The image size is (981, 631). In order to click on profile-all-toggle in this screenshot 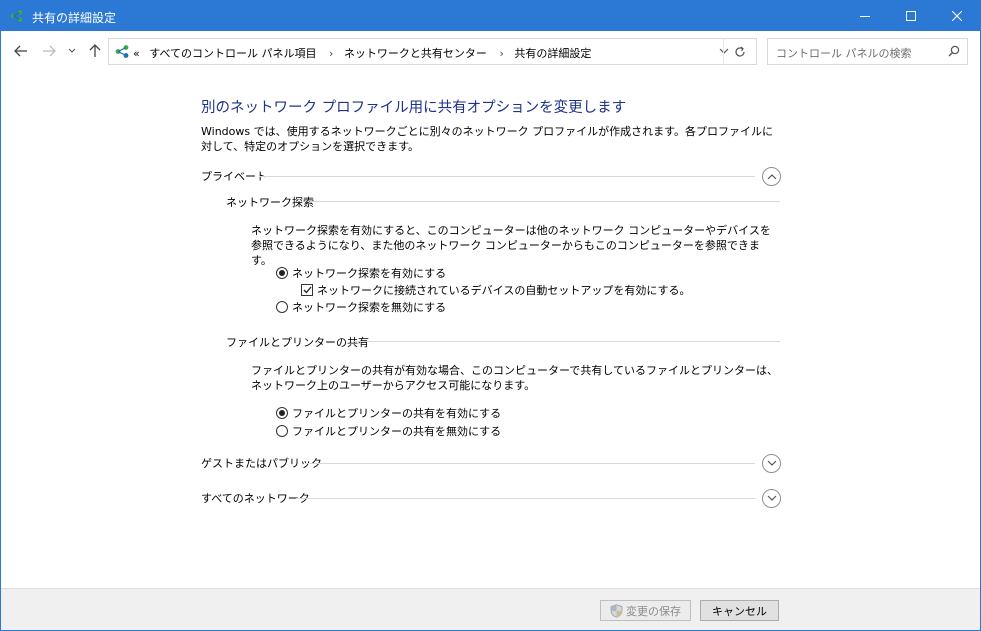, I will do `click(771, 498)`.